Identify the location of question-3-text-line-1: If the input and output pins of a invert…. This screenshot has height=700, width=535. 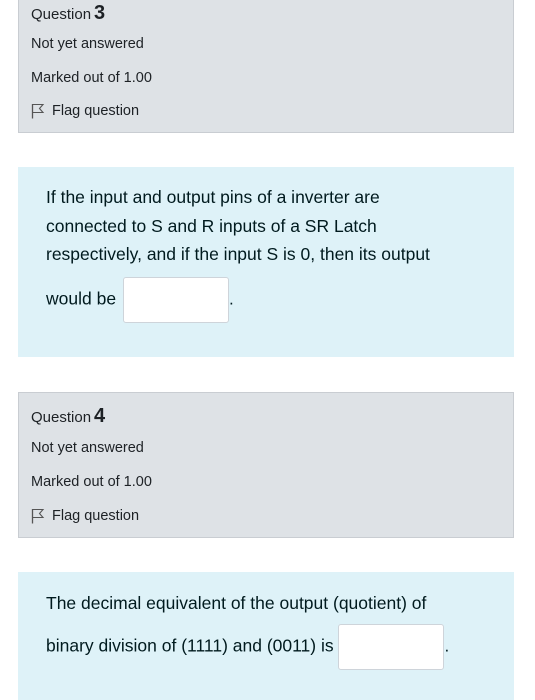
(213, 197).